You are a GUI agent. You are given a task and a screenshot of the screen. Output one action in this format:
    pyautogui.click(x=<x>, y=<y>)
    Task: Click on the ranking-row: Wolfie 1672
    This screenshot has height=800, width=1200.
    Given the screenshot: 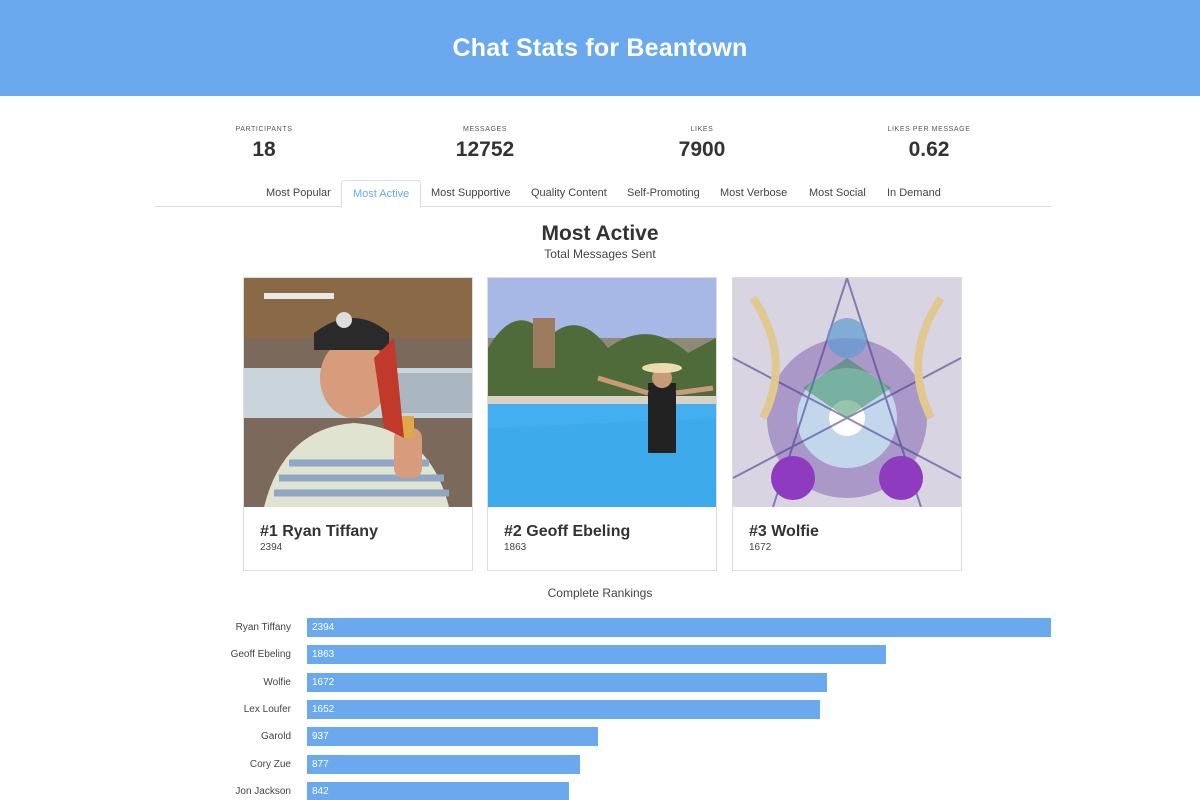 What is the action you would take?
    pyautogui.click(x=600, y=682)
    